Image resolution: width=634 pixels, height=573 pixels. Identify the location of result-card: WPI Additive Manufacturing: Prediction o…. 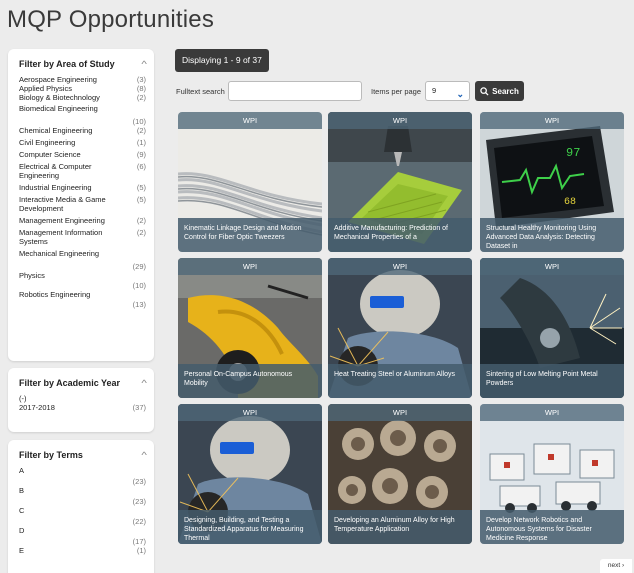
(400, 182).